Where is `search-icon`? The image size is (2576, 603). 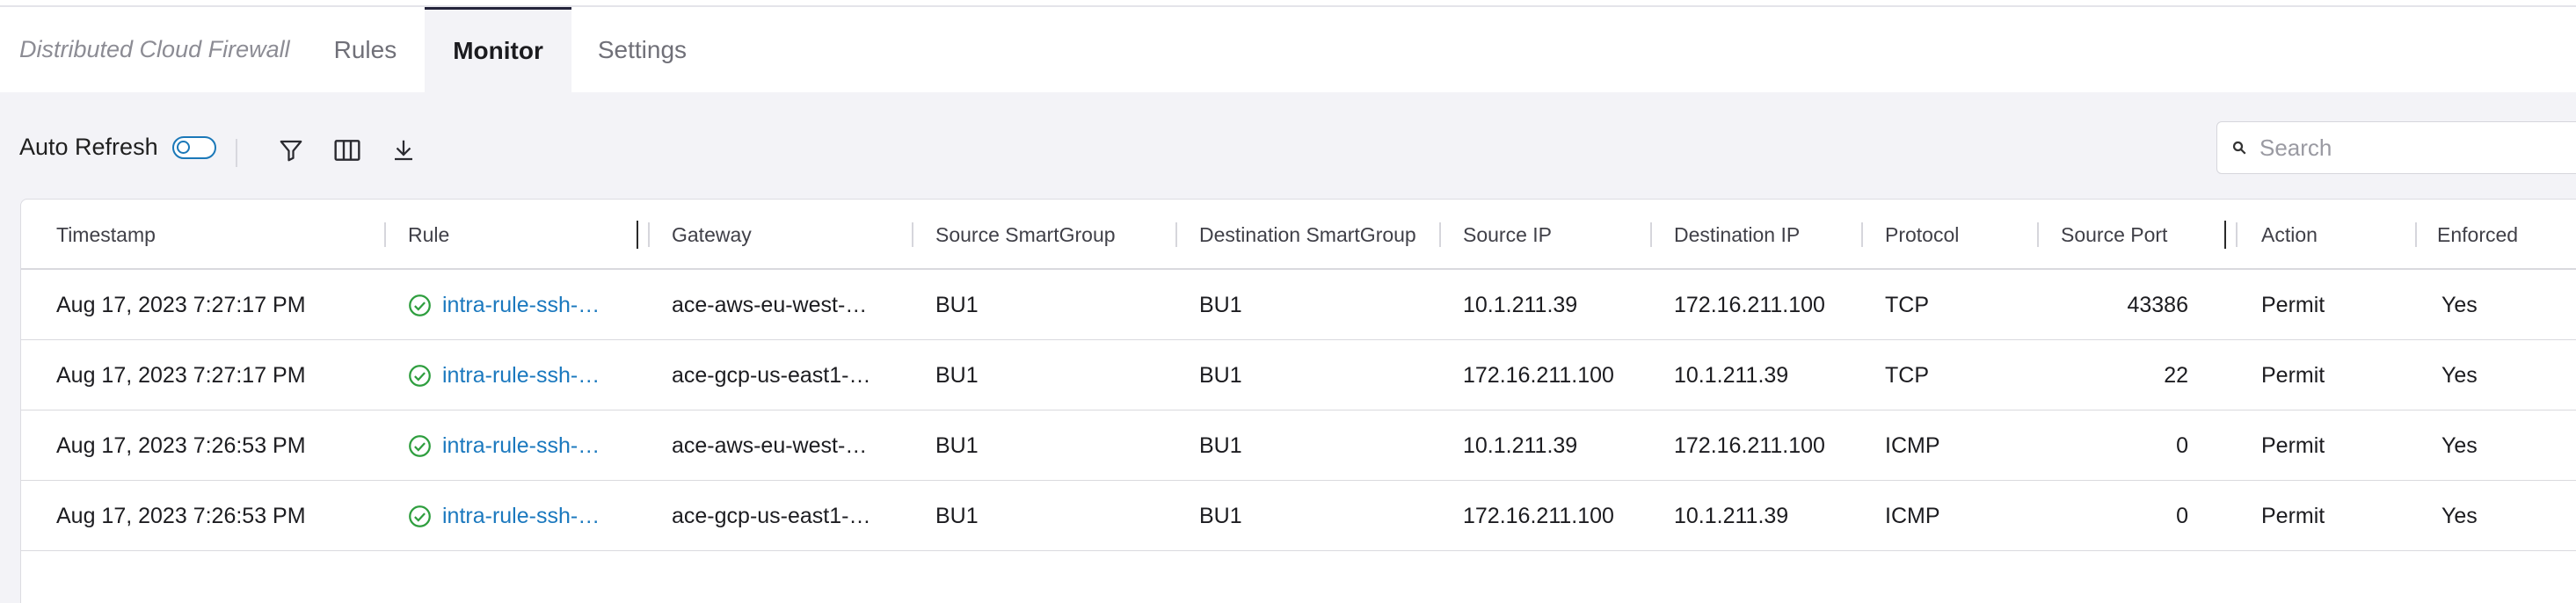 search-icon is located at coordinates (2240, 147).